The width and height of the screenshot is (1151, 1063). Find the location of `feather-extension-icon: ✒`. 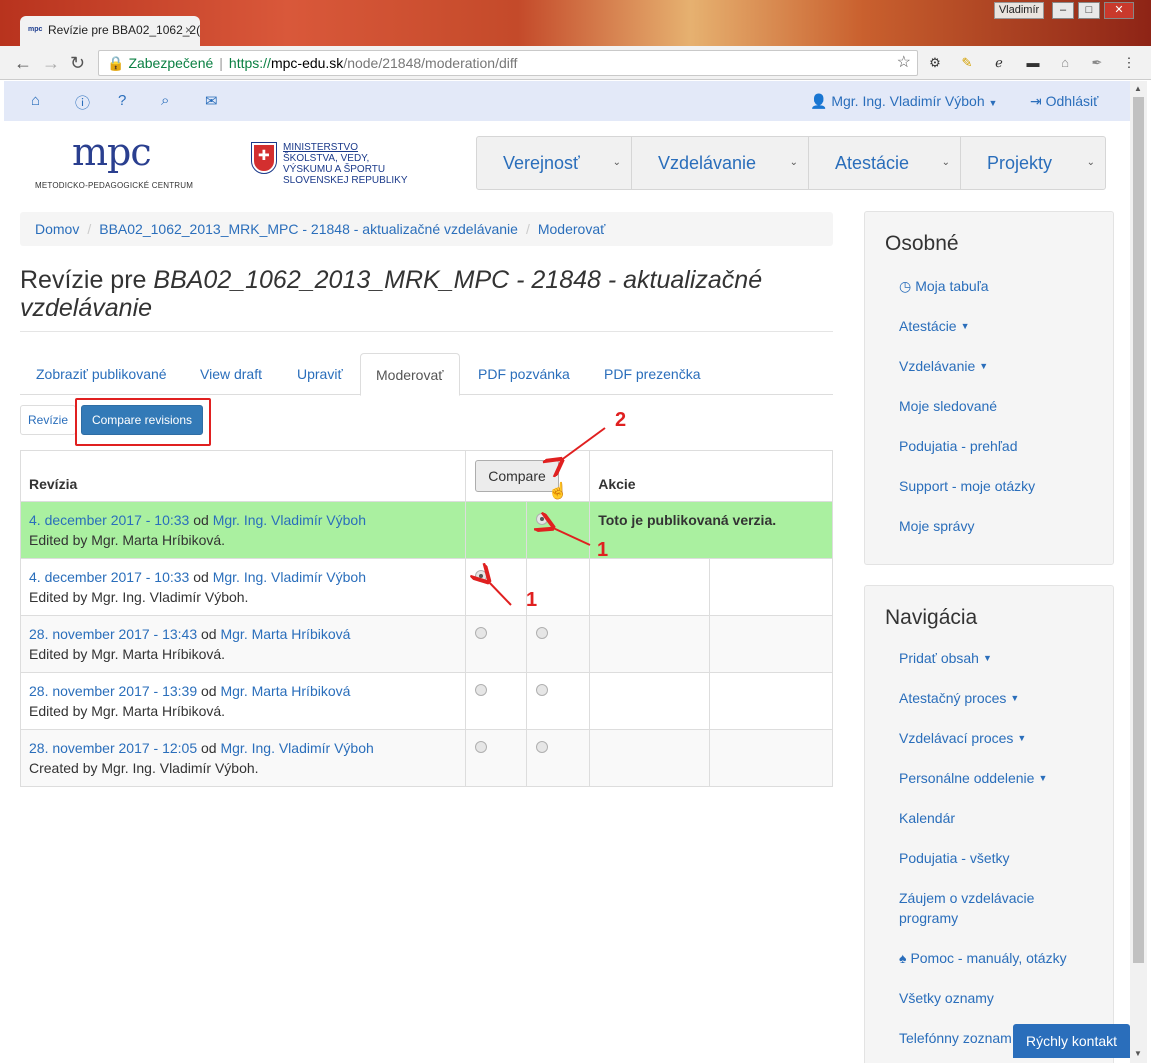

feather-extension-icon: ✒ is located at coordinates (1097, 63).